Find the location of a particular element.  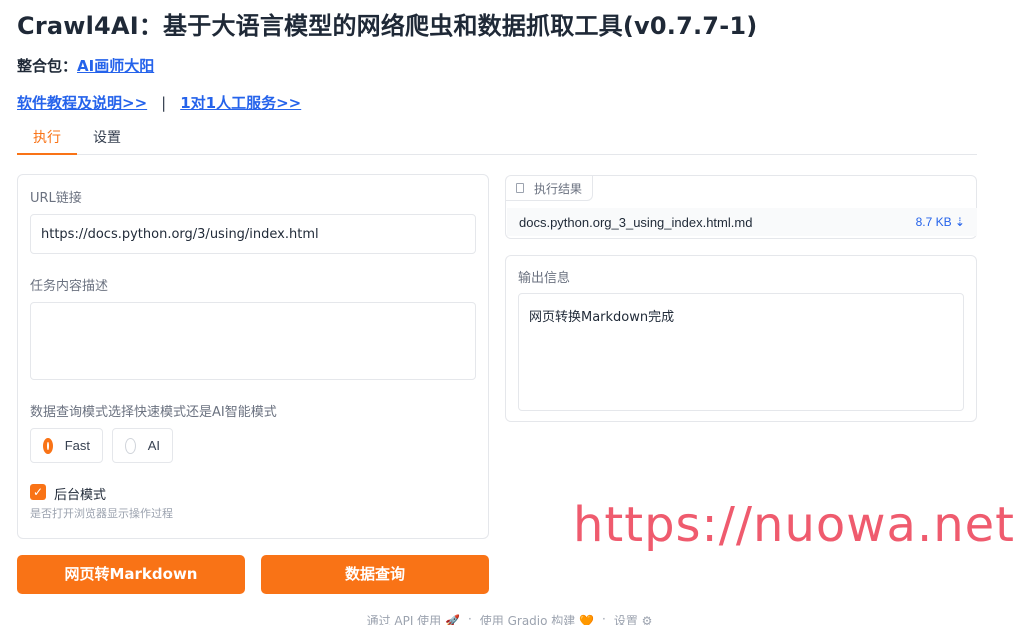

tab-execute: 执行 is located at coordinates (47, 139).